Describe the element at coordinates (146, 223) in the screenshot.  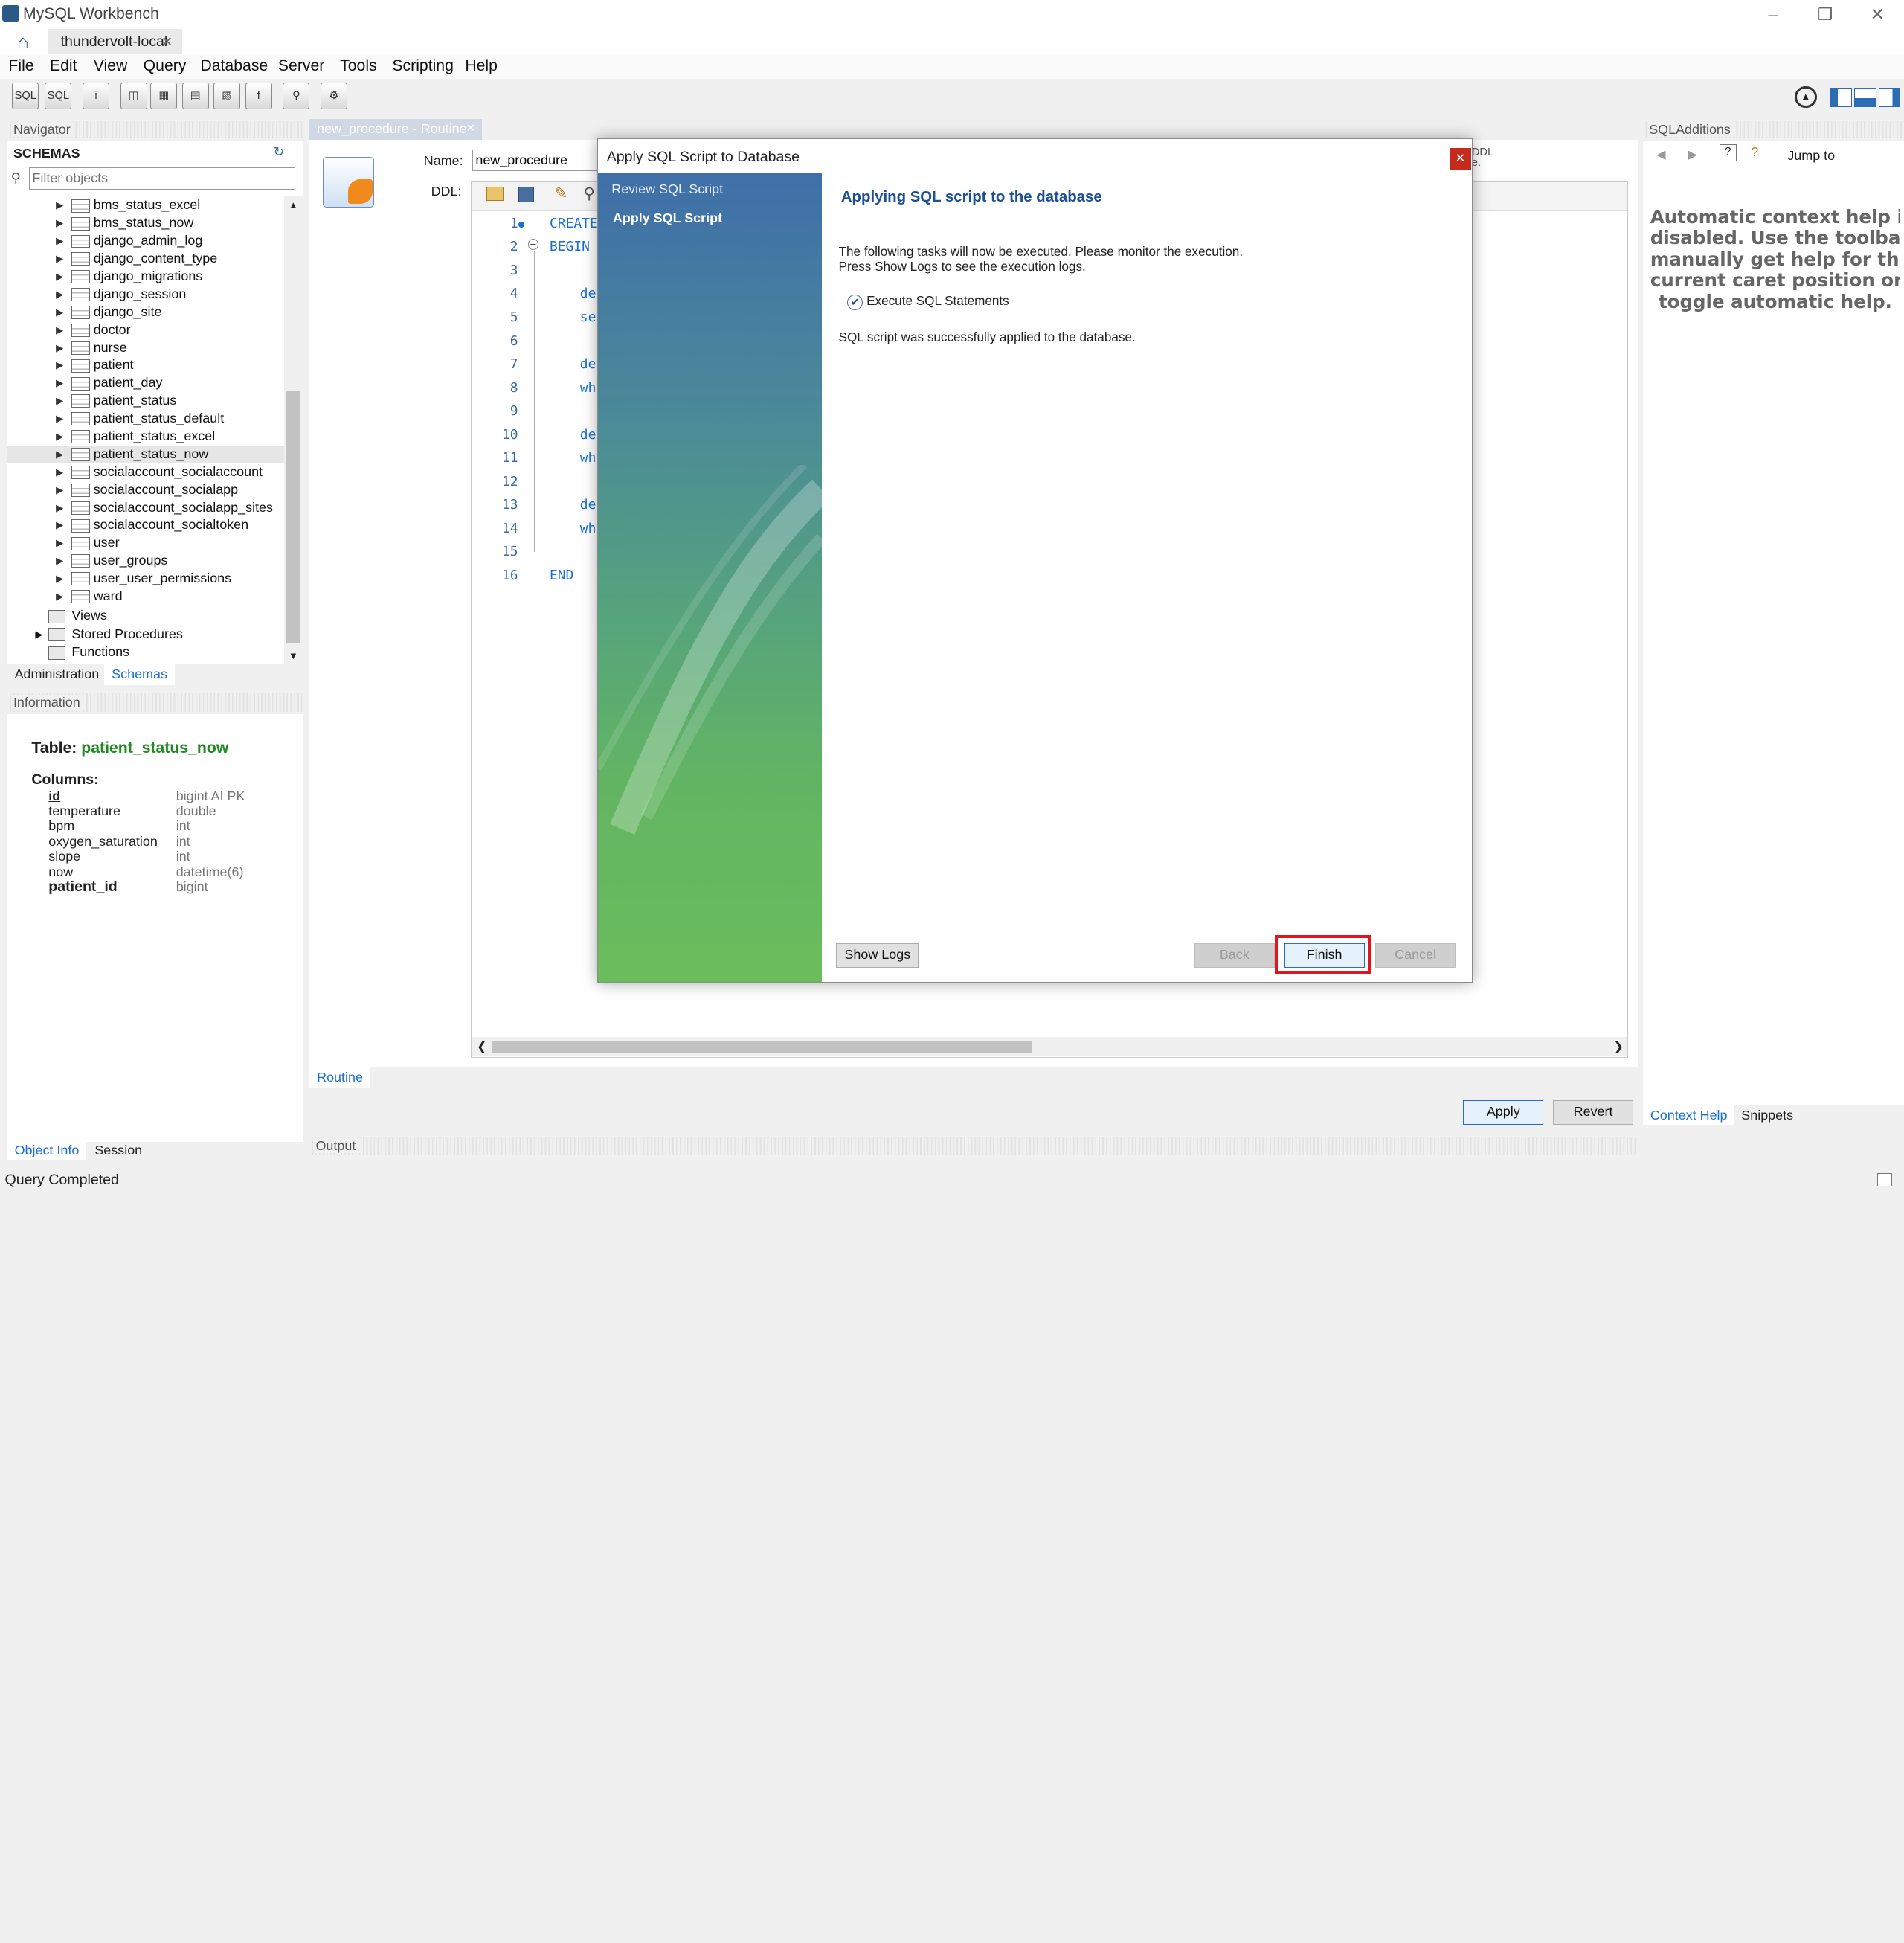
I see `tree-table-bms-status-now: ▶ bms_status_now` at that location.